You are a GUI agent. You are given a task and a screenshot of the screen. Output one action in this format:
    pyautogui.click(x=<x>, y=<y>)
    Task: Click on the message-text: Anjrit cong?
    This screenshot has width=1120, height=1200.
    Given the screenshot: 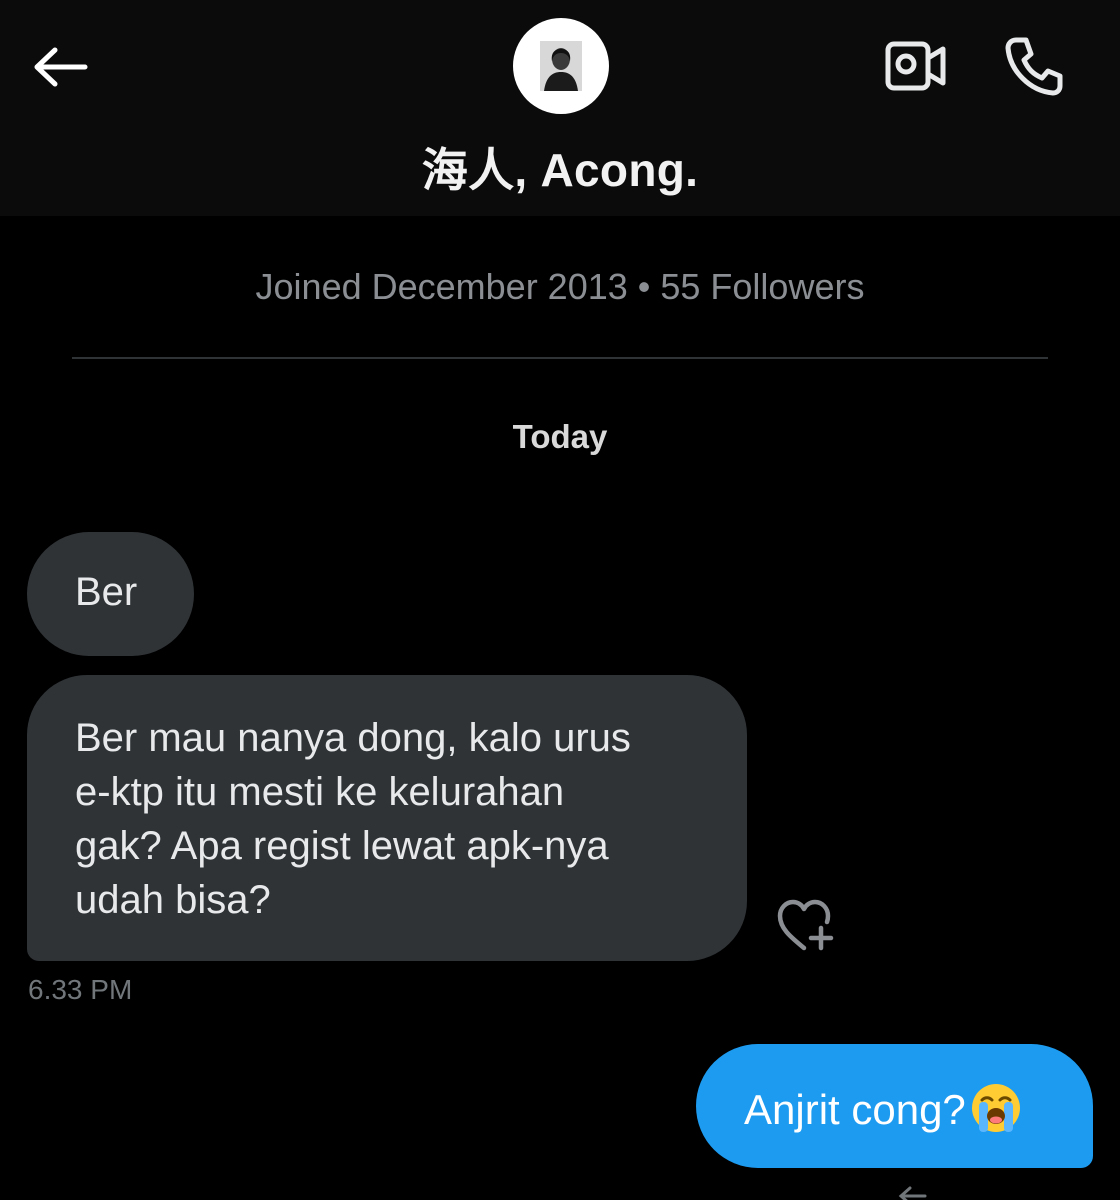 What is the action you would take?
    pyautogui.click(x=855, y=1109)
    